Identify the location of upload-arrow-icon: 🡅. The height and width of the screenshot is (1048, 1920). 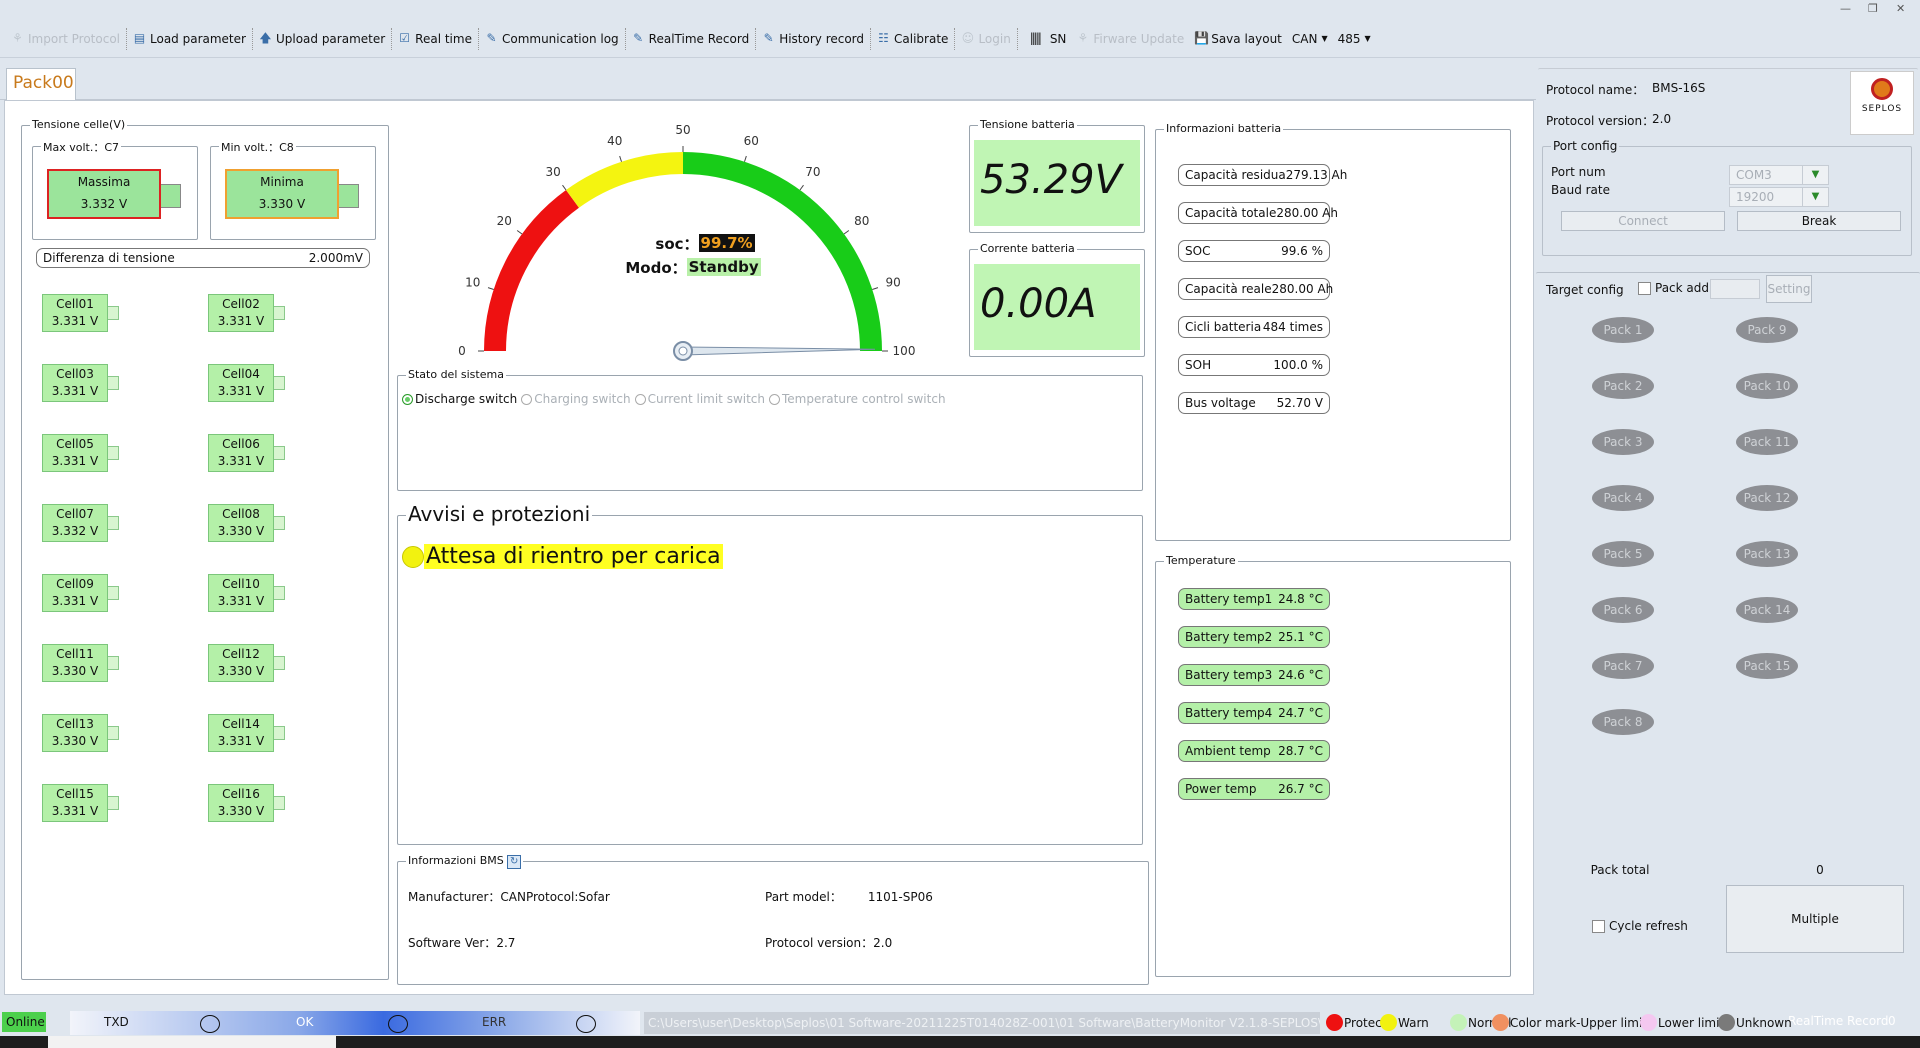
(265, 38).